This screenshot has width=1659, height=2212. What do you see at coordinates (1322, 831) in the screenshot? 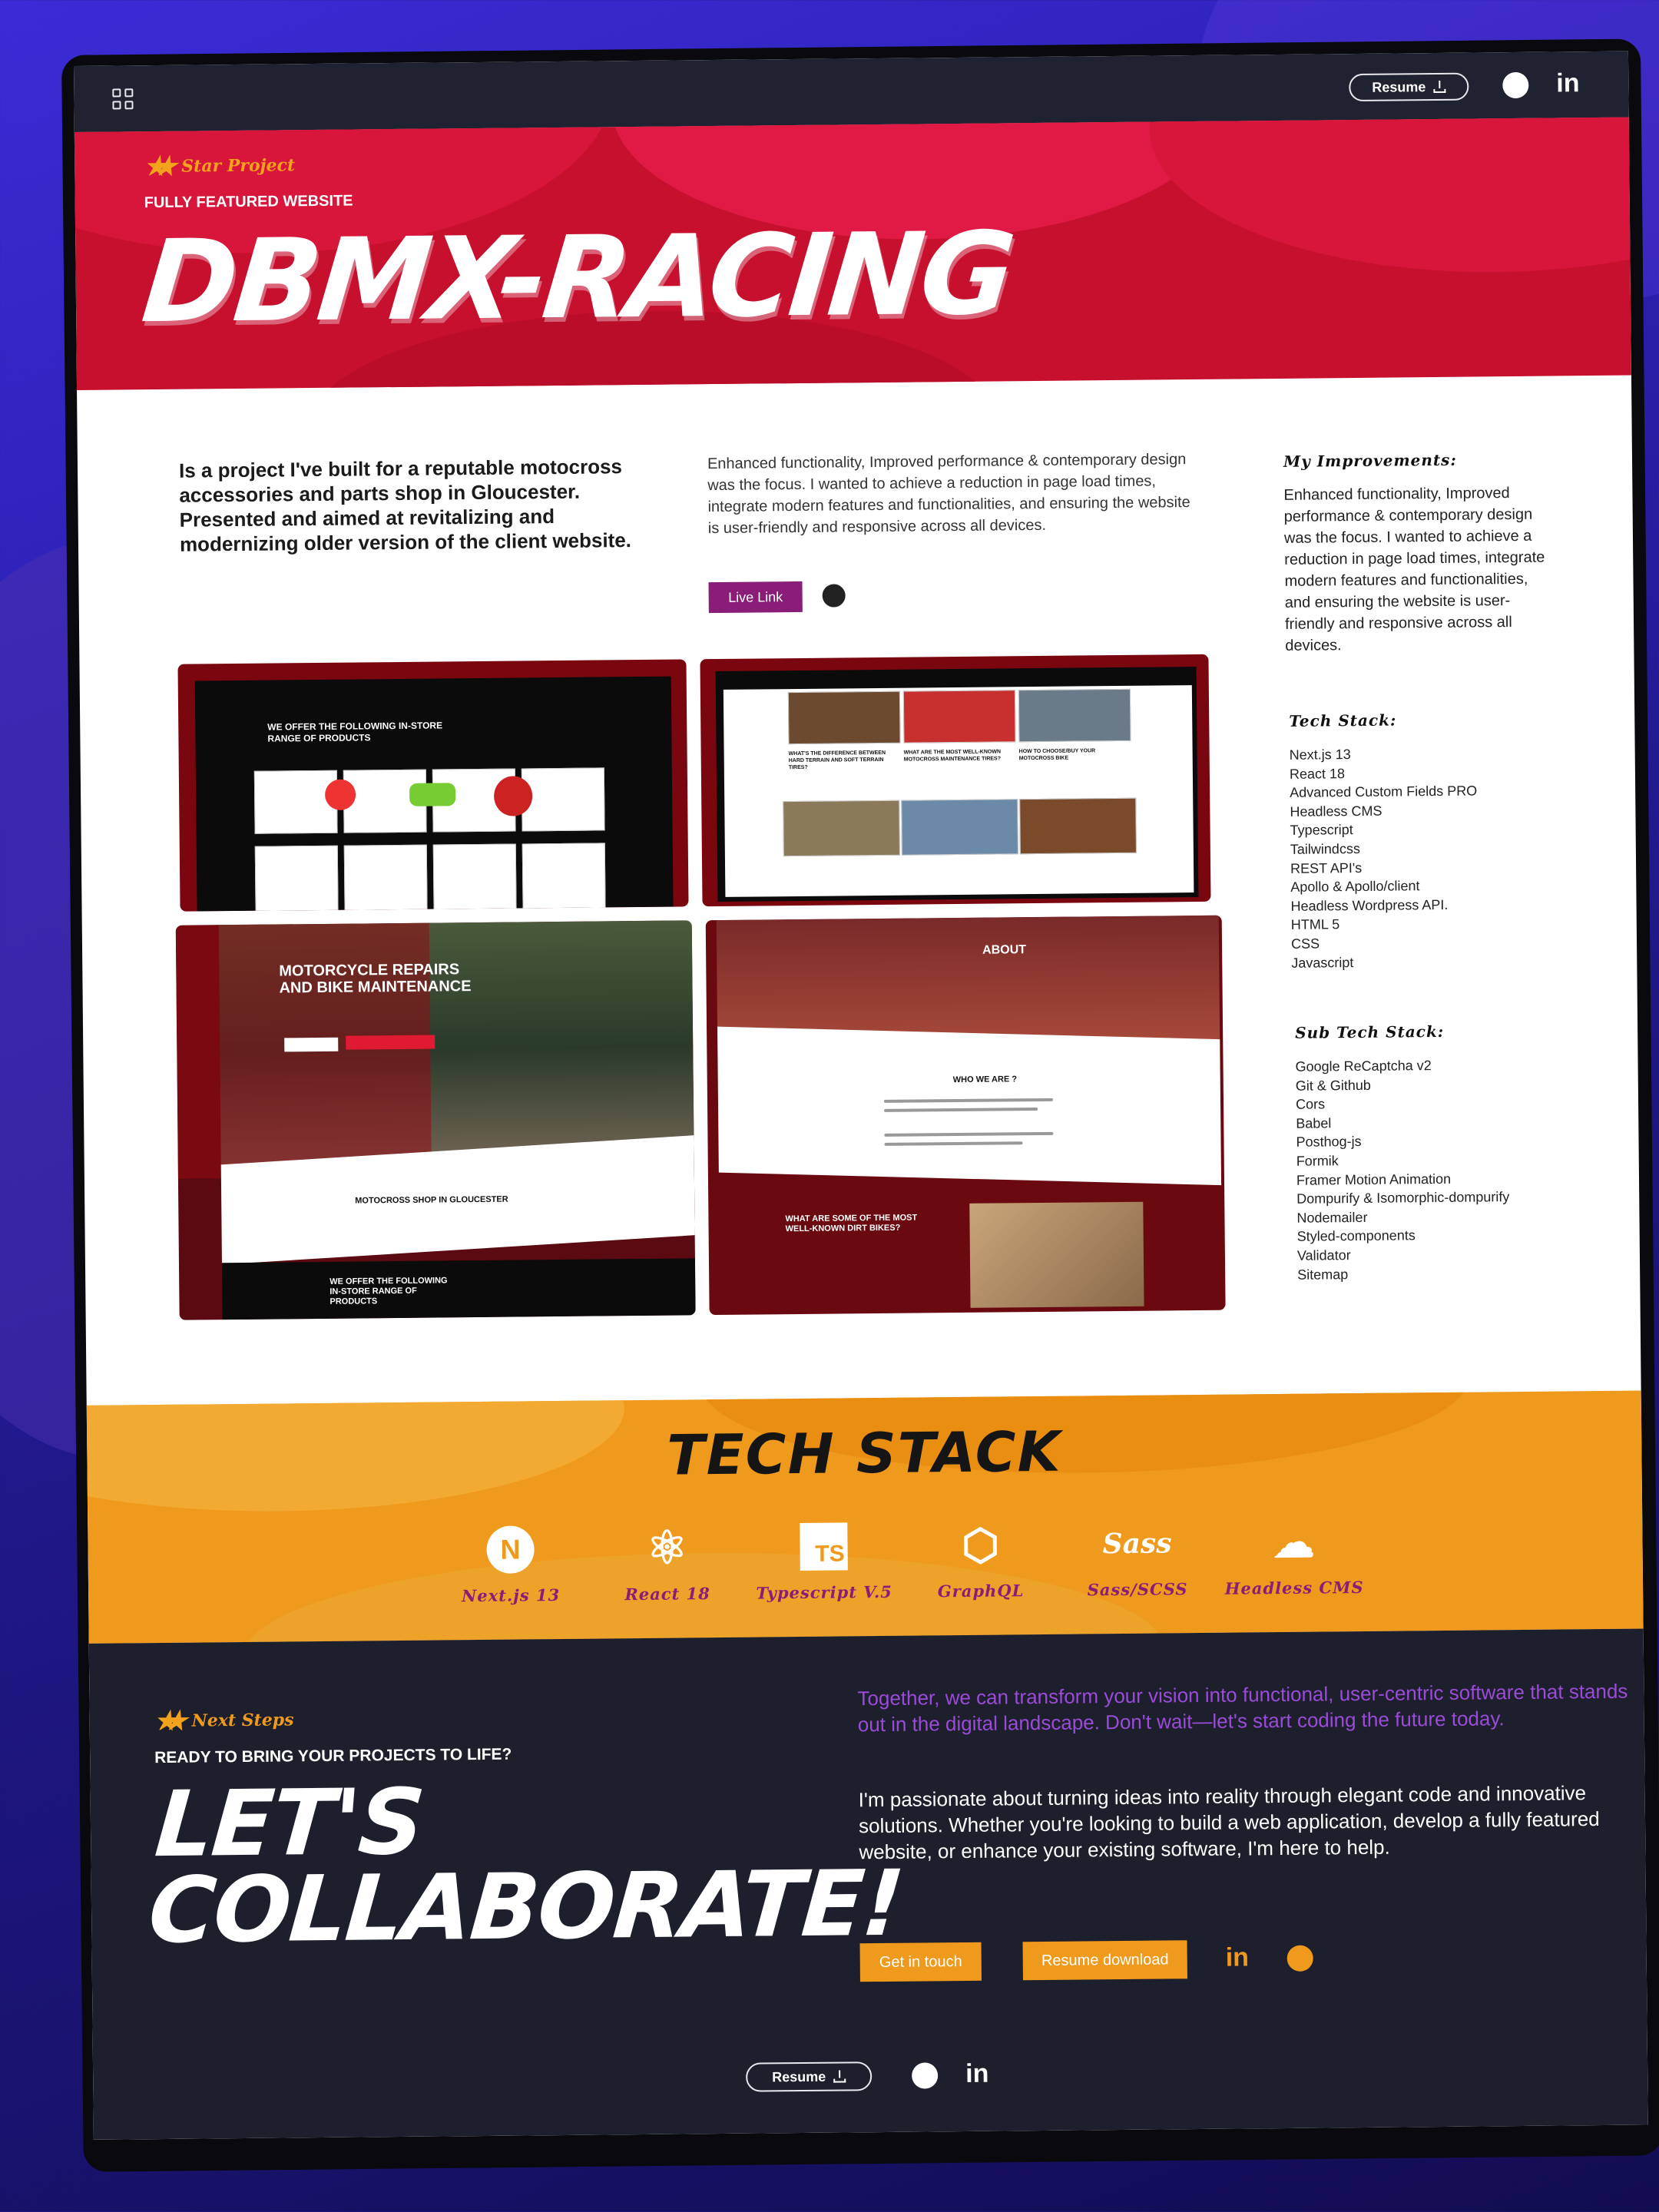
I see `list-item: Typescript` at bounding box center [1322, 831].